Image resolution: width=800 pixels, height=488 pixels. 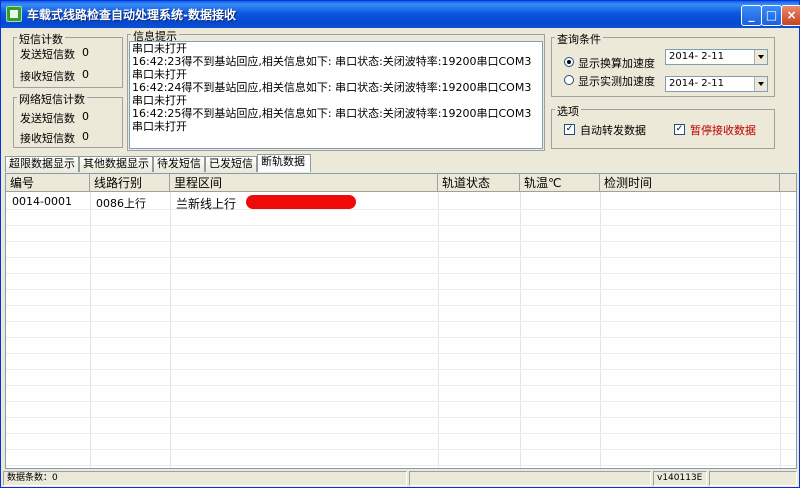 What do you see at coordinates (206, 204) in the screenshot?
I see `cell-mileage: 兰新线上行` at bounding box center [206, 204].